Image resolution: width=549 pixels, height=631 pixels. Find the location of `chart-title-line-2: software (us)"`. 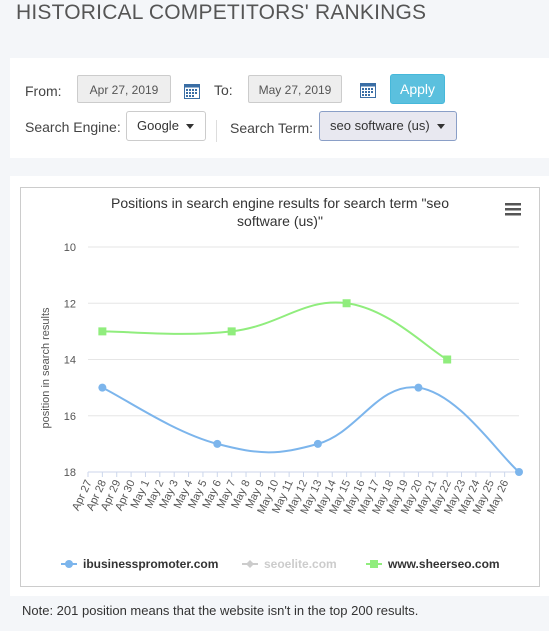

chart-title-line-2: software (us)" is located at coordinates (280, 221).